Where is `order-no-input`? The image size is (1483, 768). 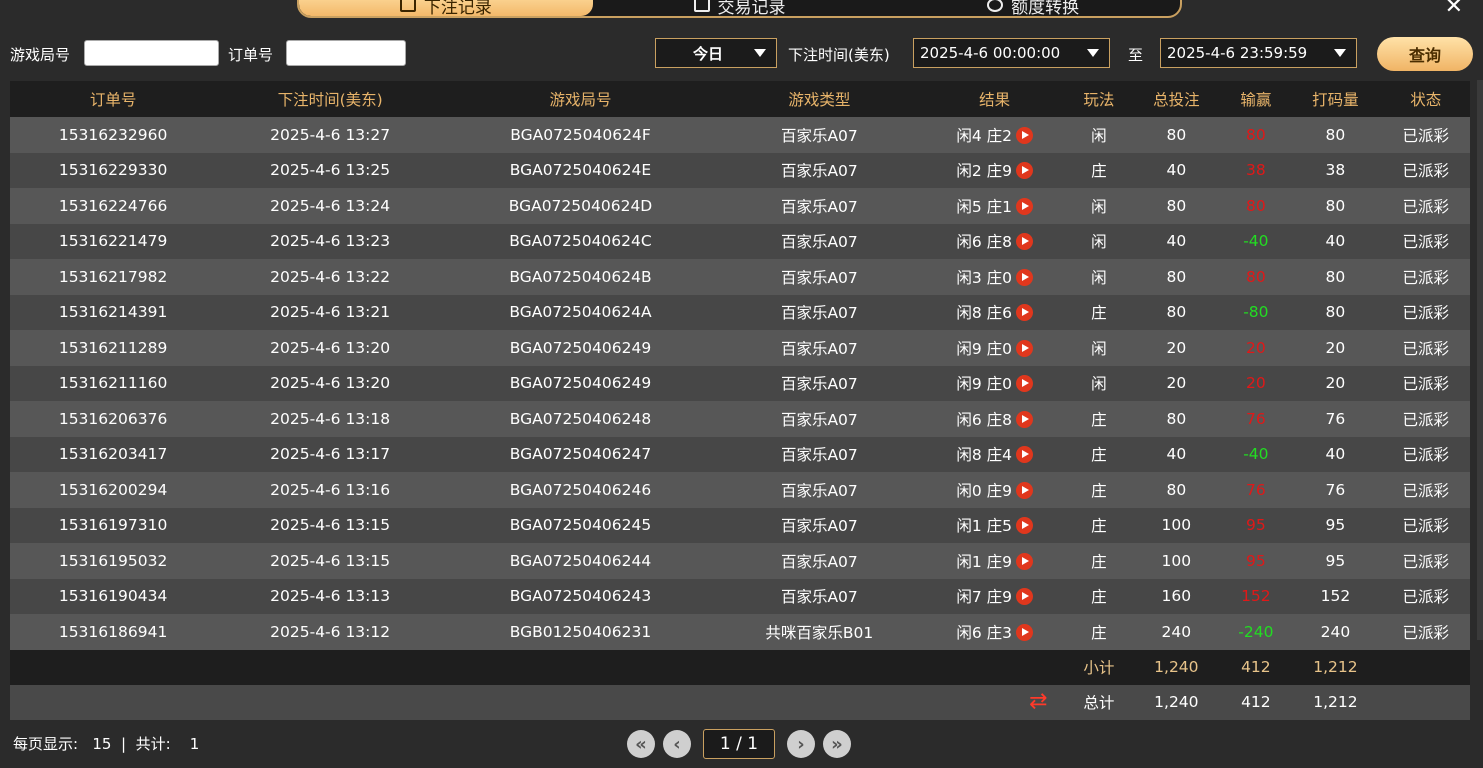 order-no-input is located at coordinates (346, 53).